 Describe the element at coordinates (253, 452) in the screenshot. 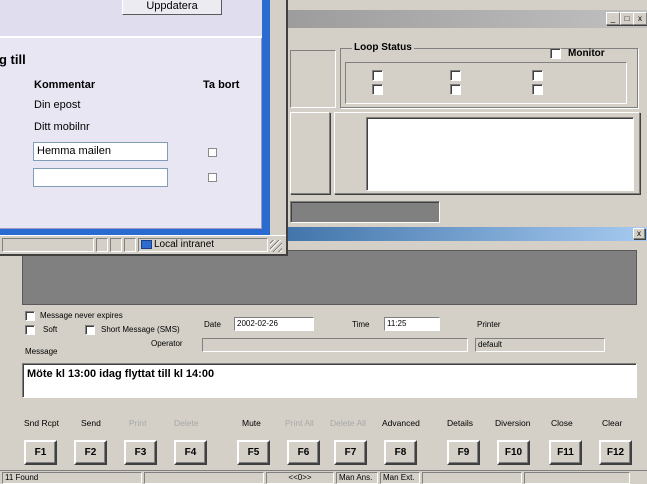

I see `f5-mute-button: F5` at that location.